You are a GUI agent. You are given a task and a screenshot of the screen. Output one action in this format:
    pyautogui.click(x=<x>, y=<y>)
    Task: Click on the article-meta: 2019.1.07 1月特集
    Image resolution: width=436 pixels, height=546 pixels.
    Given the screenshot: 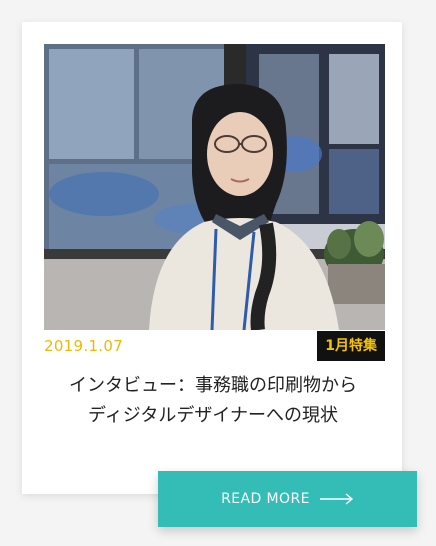 What is the action you would take?
    pyautogui.click(x=214, y=346)
    